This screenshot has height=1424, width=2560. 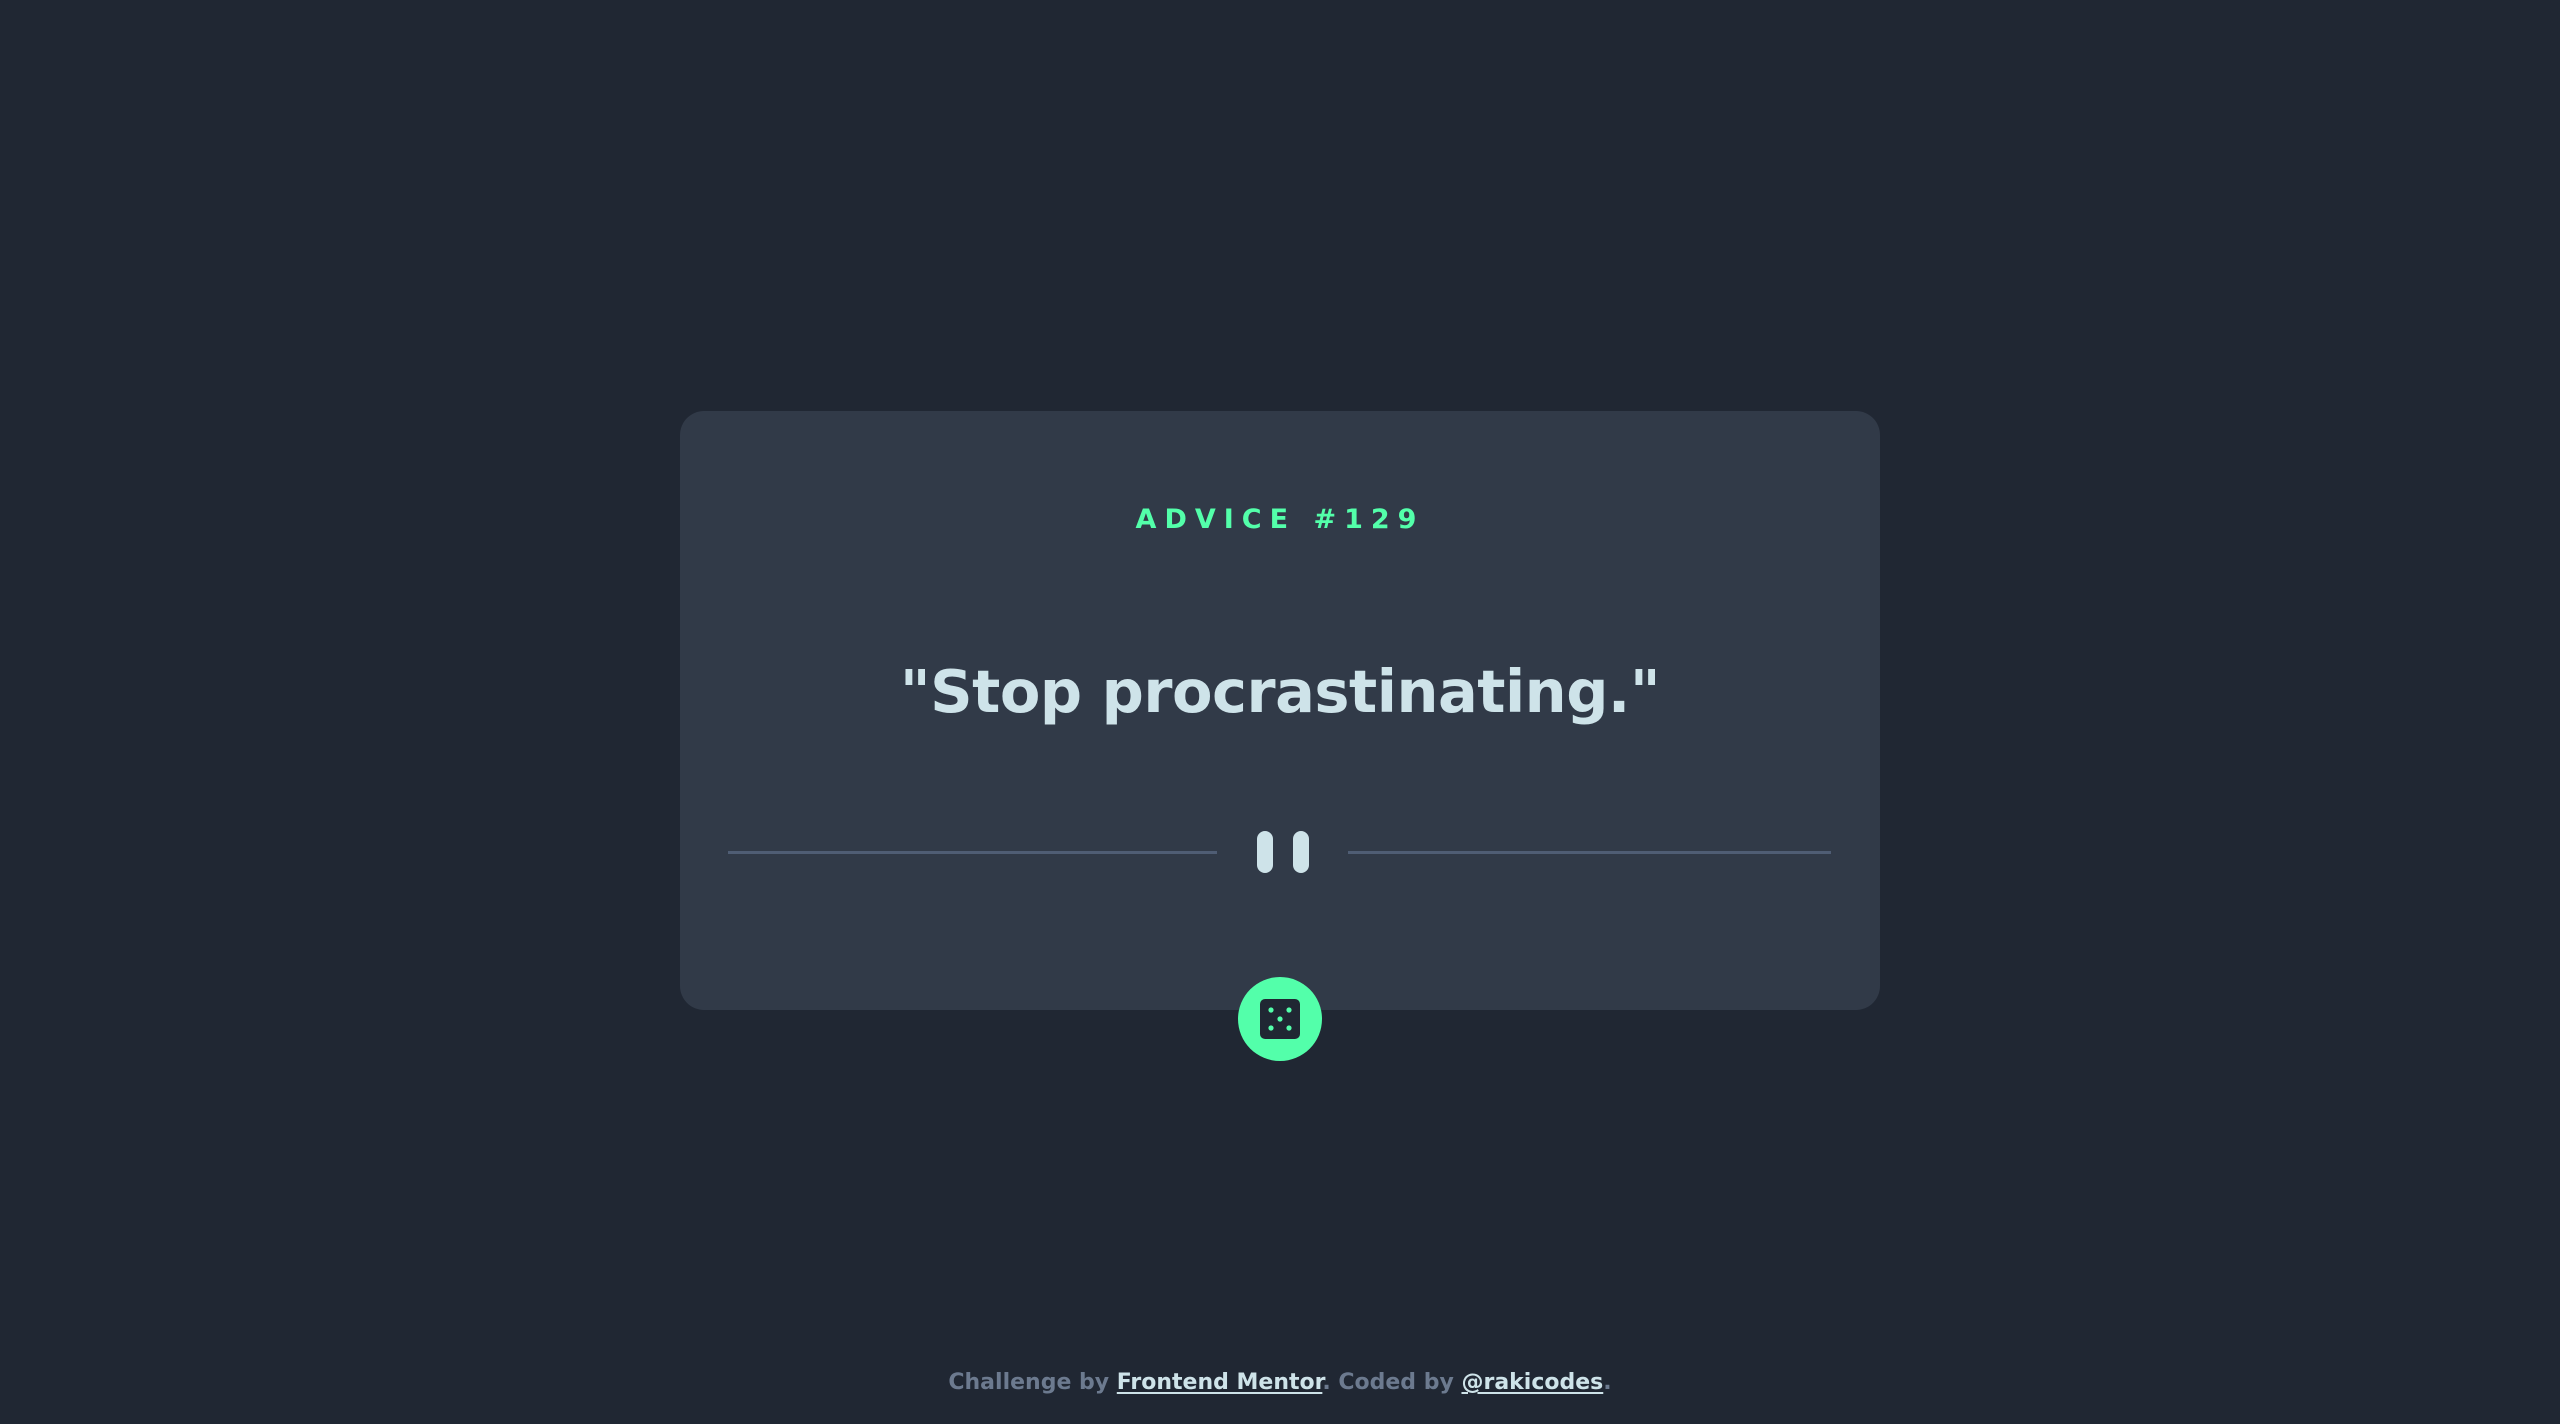 What do you see at coordinates (1589, 852) in the screenshot?
I see `divider-line-right` at bounding box center [1589, 852].